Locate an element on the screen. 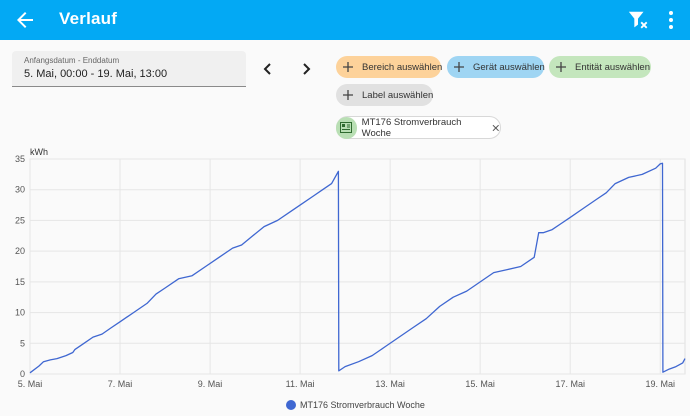 The height and width of the screenshot is (416, 690). y-tick-label: 20 is located at coordinates (20, 251).